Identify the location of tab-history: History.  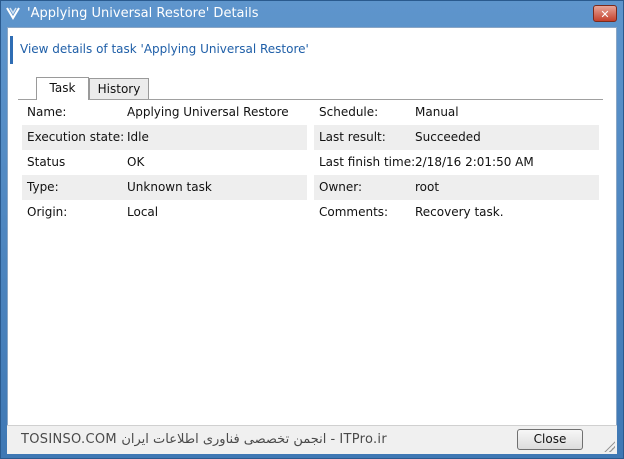
(119, 89).